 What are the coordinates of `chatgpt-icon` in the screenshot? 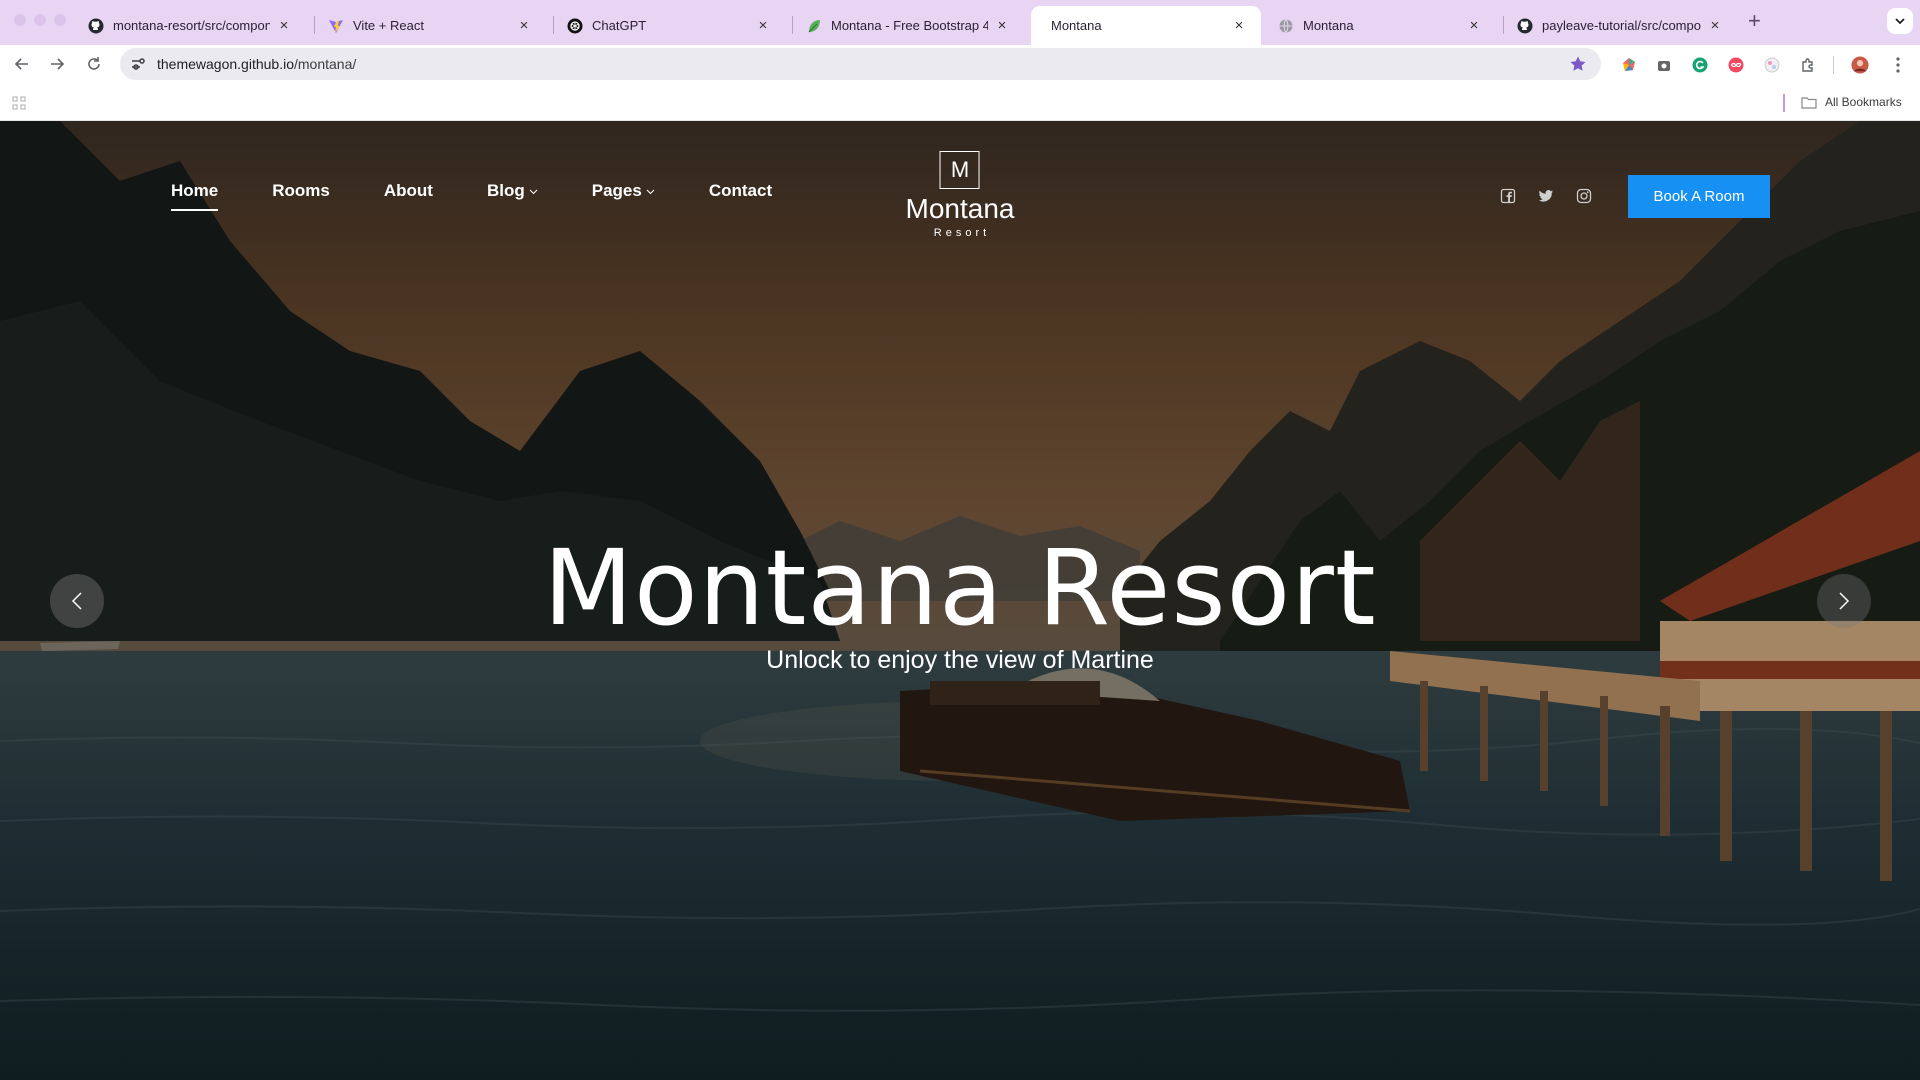 It's located at (575, 26).